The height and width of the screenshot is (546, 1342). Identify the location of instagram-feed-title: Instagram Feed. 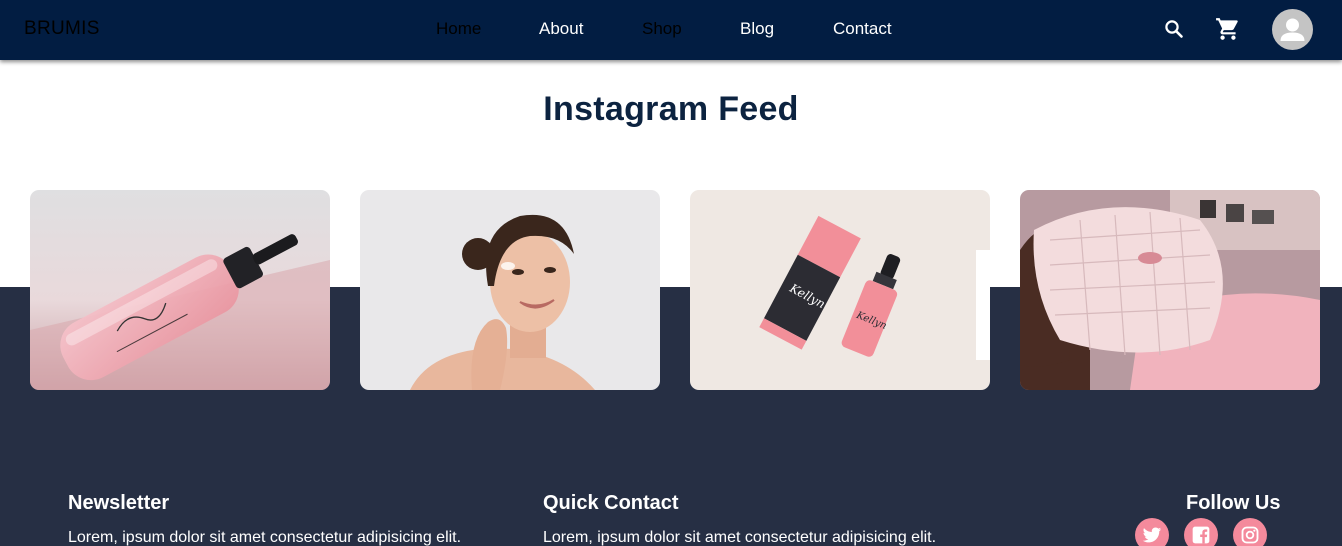
(671, 109).